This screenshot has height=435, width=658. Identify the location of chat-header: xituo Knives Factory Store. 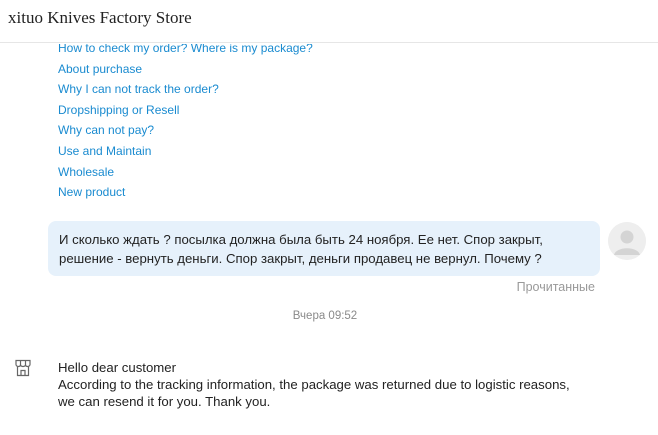
(329, 21).